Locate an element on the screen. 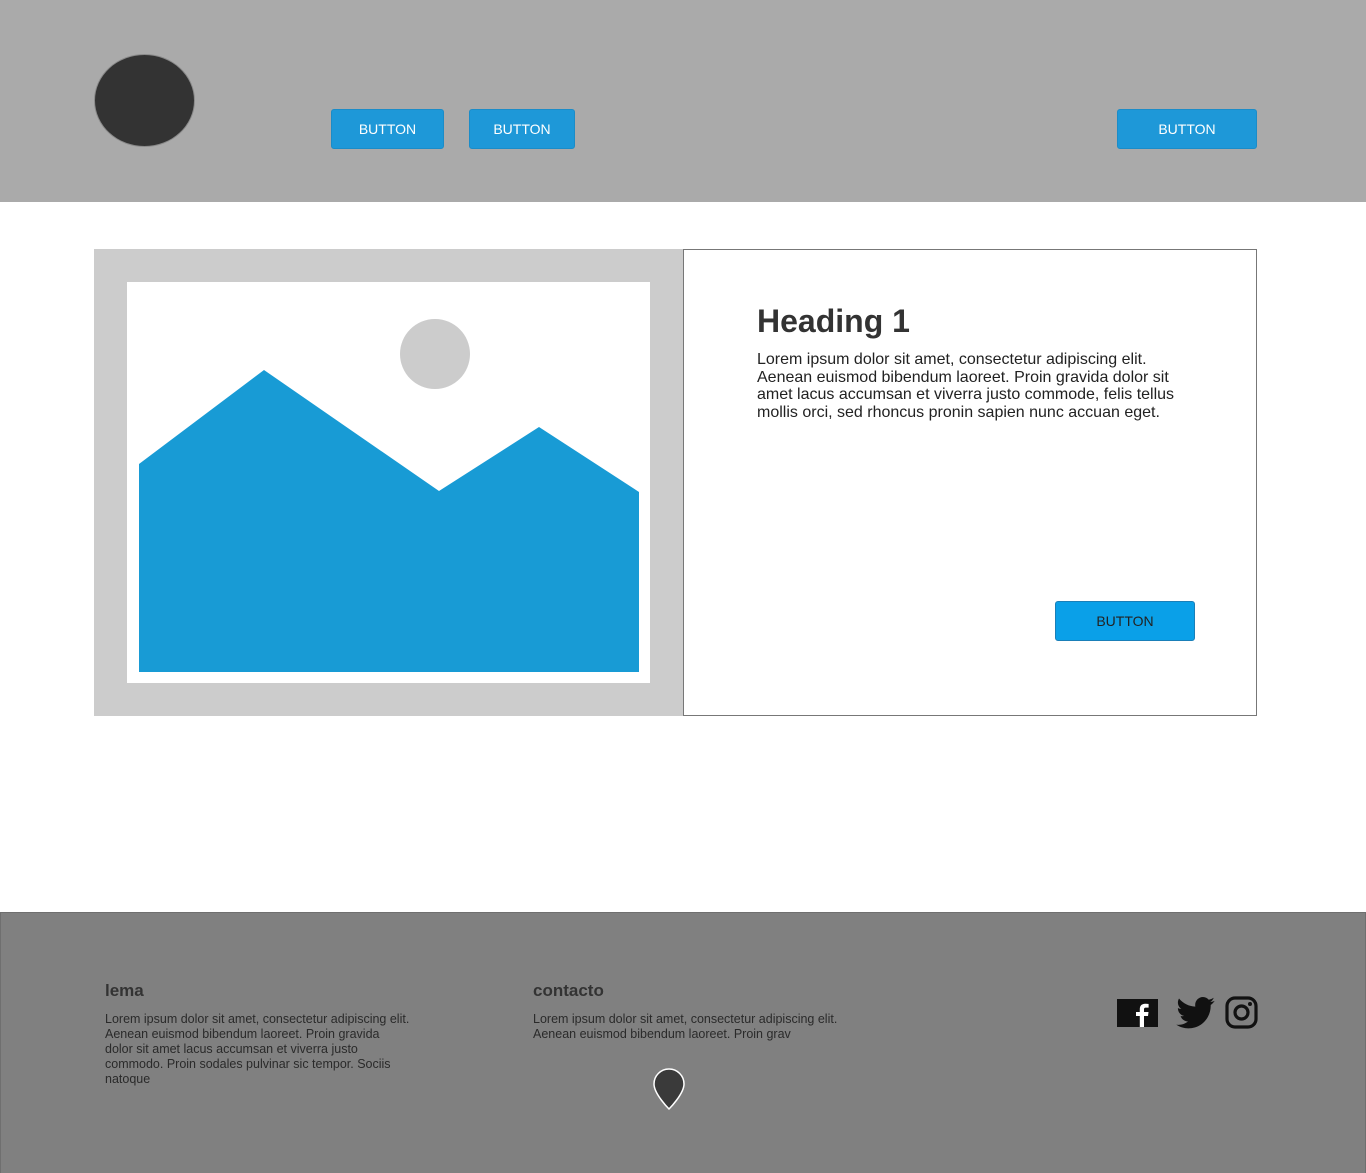 Image resolution: width=1366 pixels, height=1173 pixels. image-placeholder is located at coordinates (388, 482).